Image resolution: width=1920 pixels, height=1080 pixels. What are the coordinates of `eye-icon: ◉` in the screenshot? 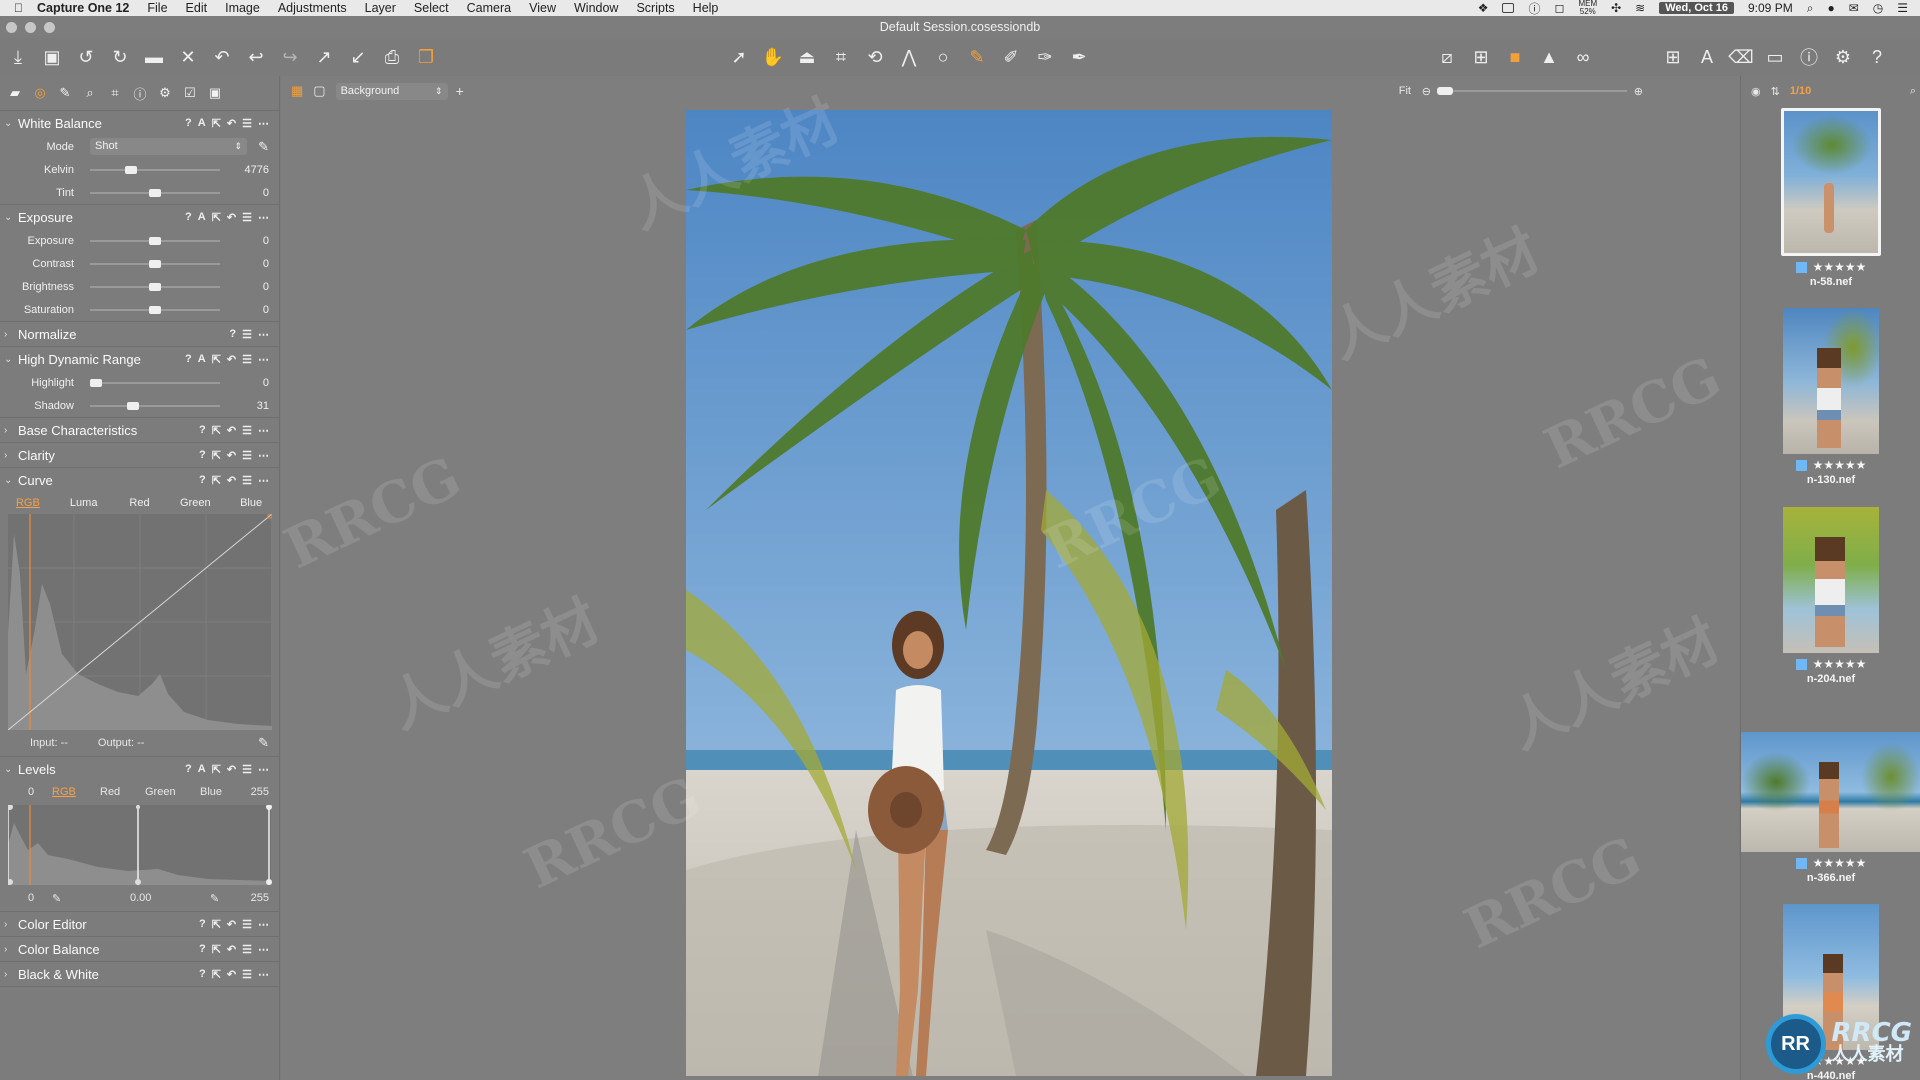 It's located at (1756, 91).